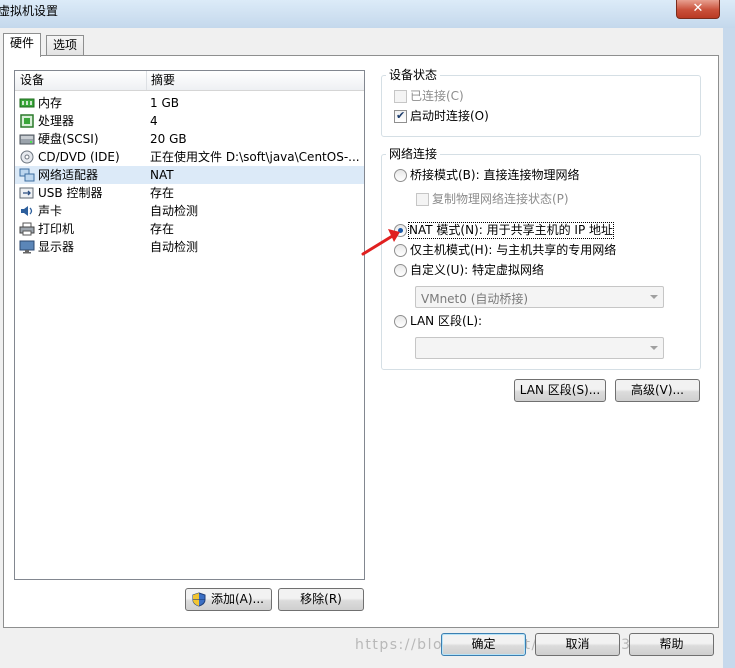  Describe the element at coordinates (154, 121) in the screenshot. I see `device-summary: 4` at that location.